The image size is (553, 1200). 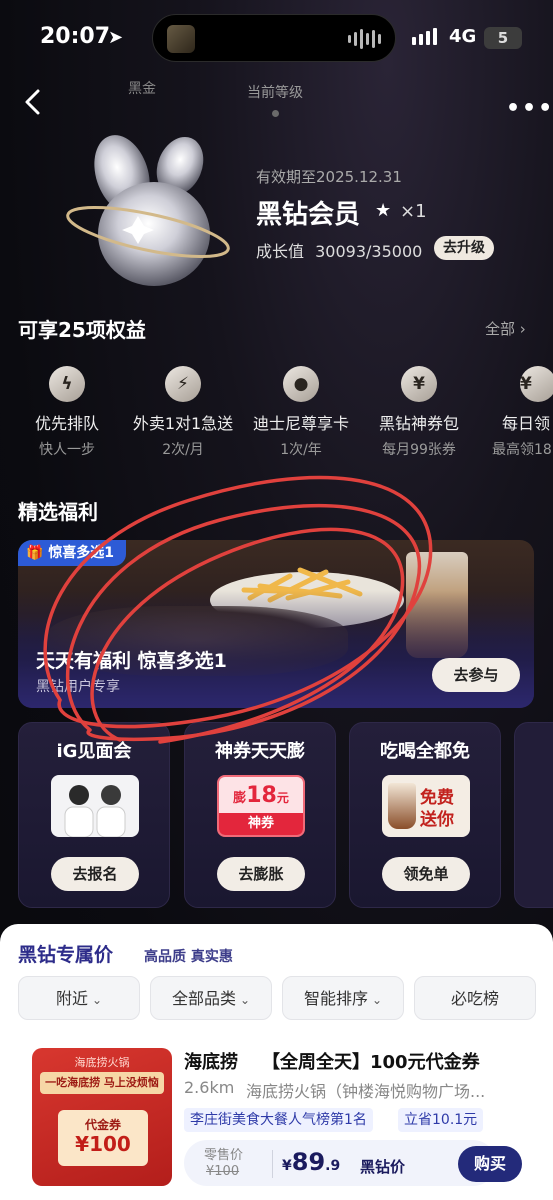 What do you see at coordinates (329, 177) in the screenshot?
I see `valid-until: 有效期至2025.12.31` at bounding box center [329, 177].